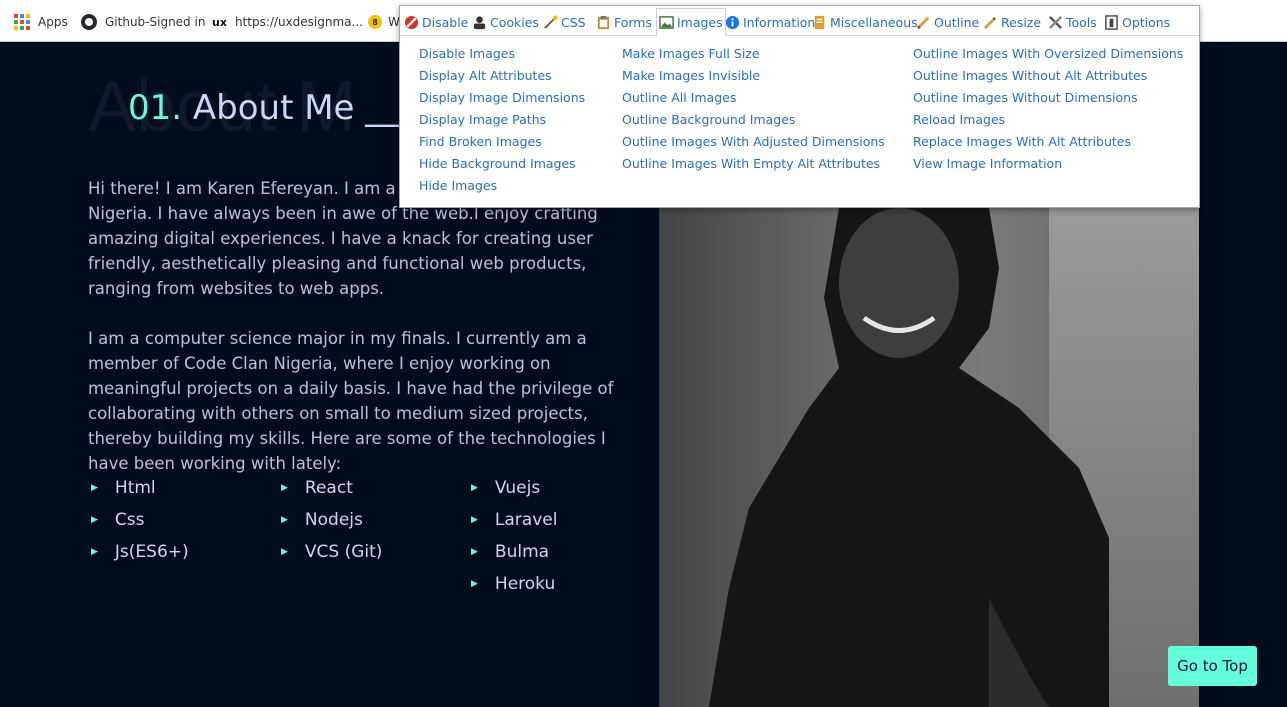 Image resolution: width=1287 pixels, height=707 pixels. Describe the element at coordinates (22, 22) in the screenshot. I see `apps-grid-icon` at that location.